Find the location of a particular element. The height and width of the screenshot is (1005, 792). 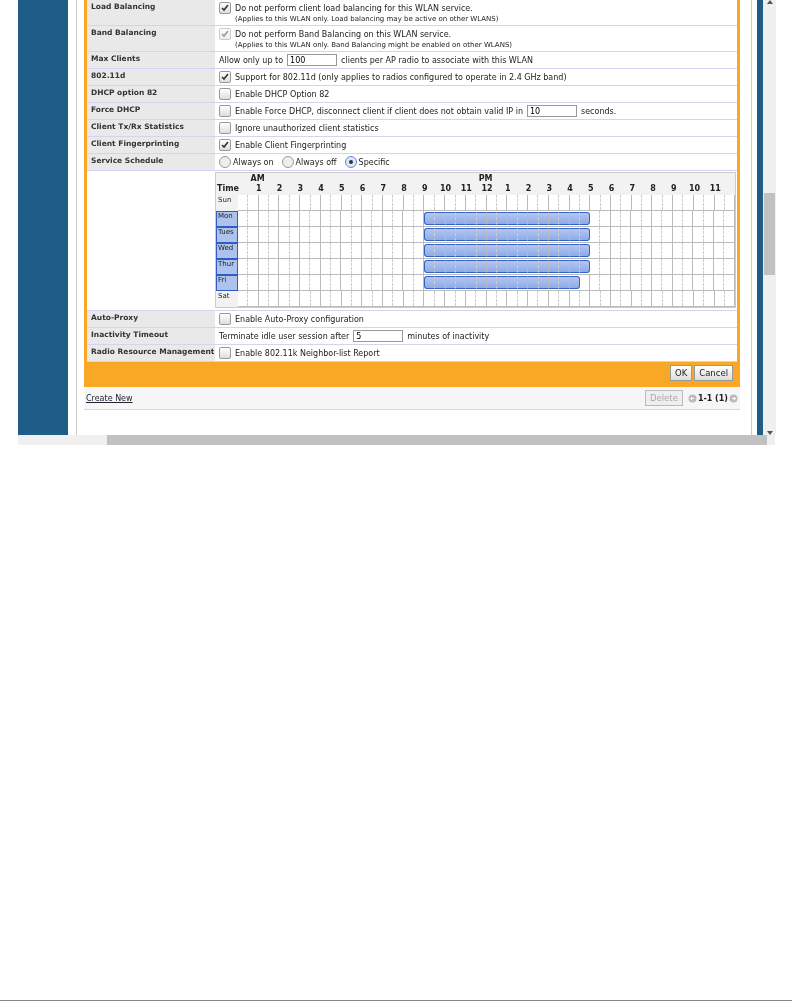

input-field: 10 is located at coordinates (552, 111).